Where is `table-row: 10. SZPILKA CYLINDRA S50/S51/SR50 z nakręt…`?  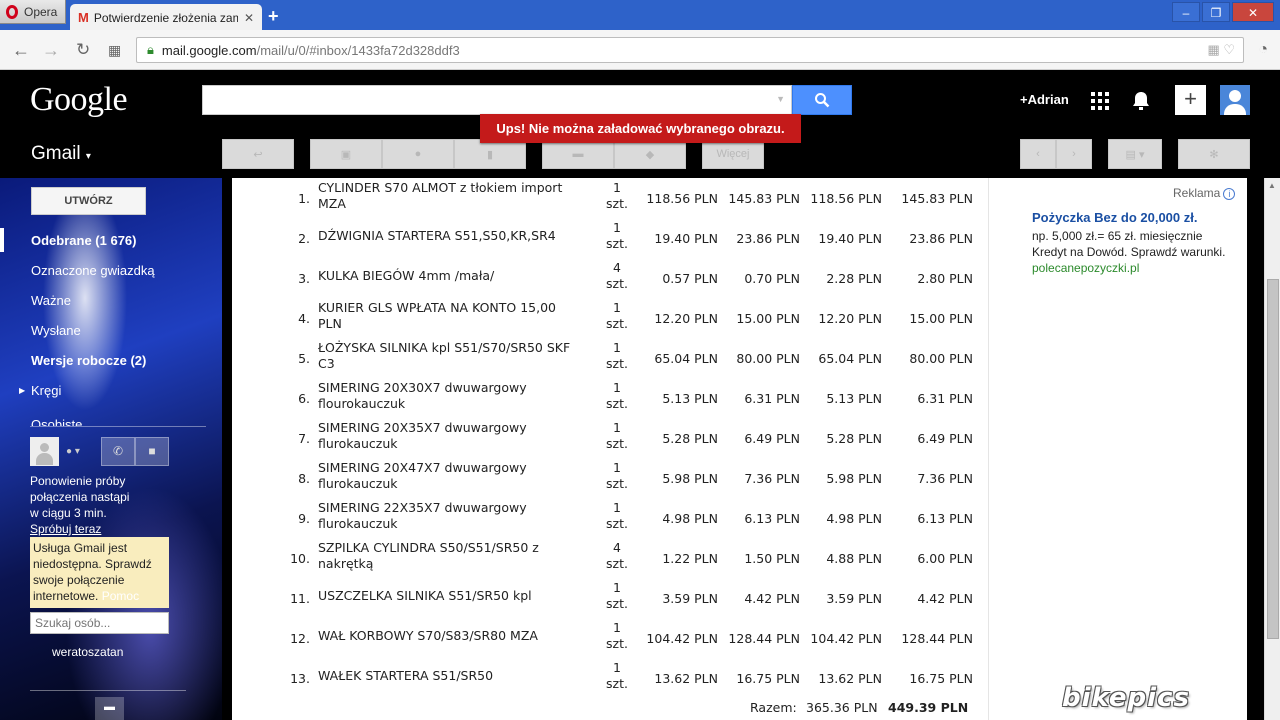
table-row: 10. SZPILKA CYLINDRA S50/S51/SR50 z nakręt… is located at coordinates (612, 560).